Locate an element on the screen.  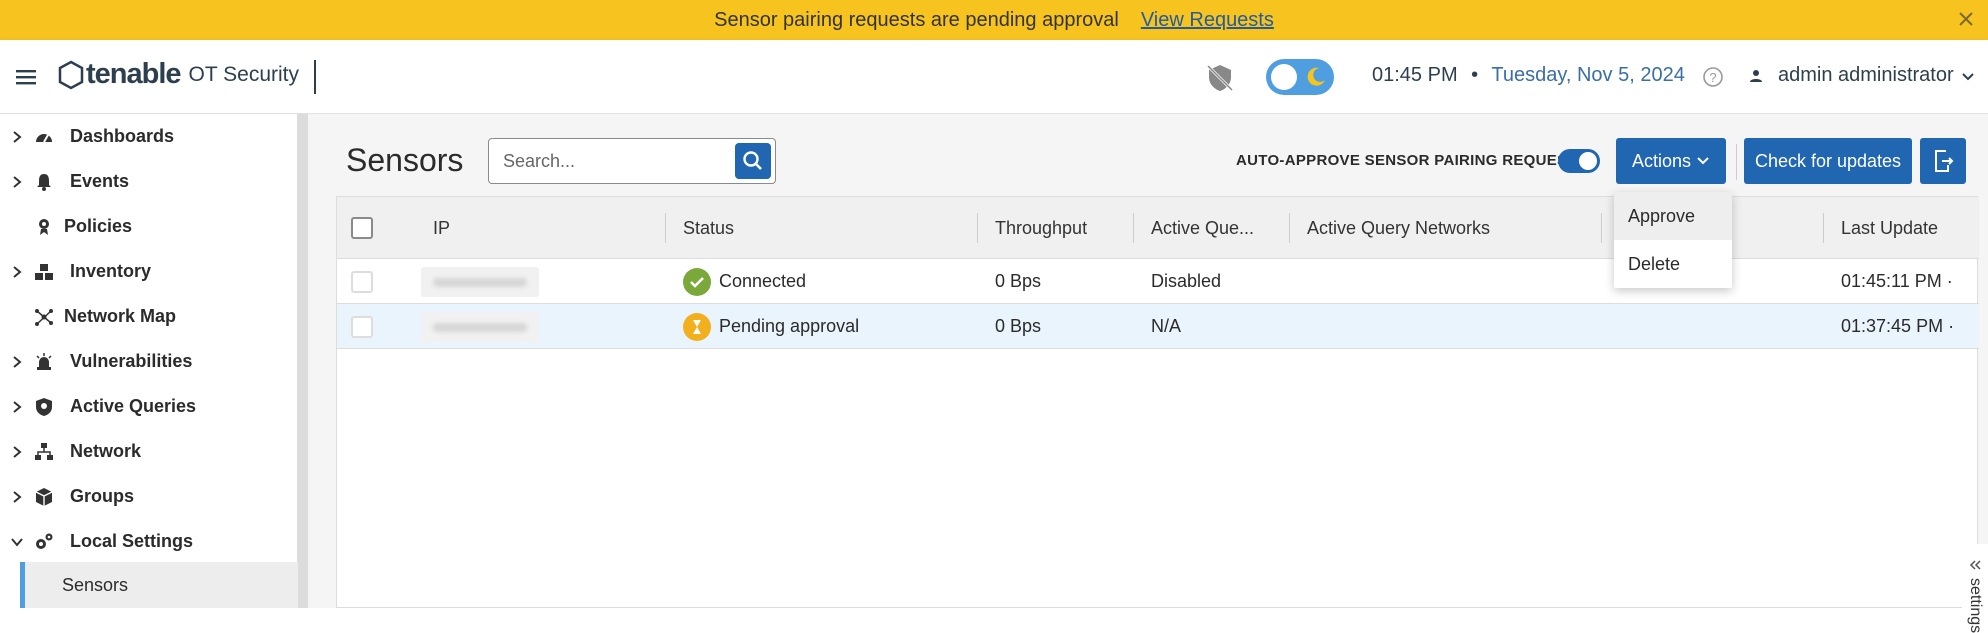
current-date: Tuesday, Nov 5, 2024 is located at coordinates (1588, 75).